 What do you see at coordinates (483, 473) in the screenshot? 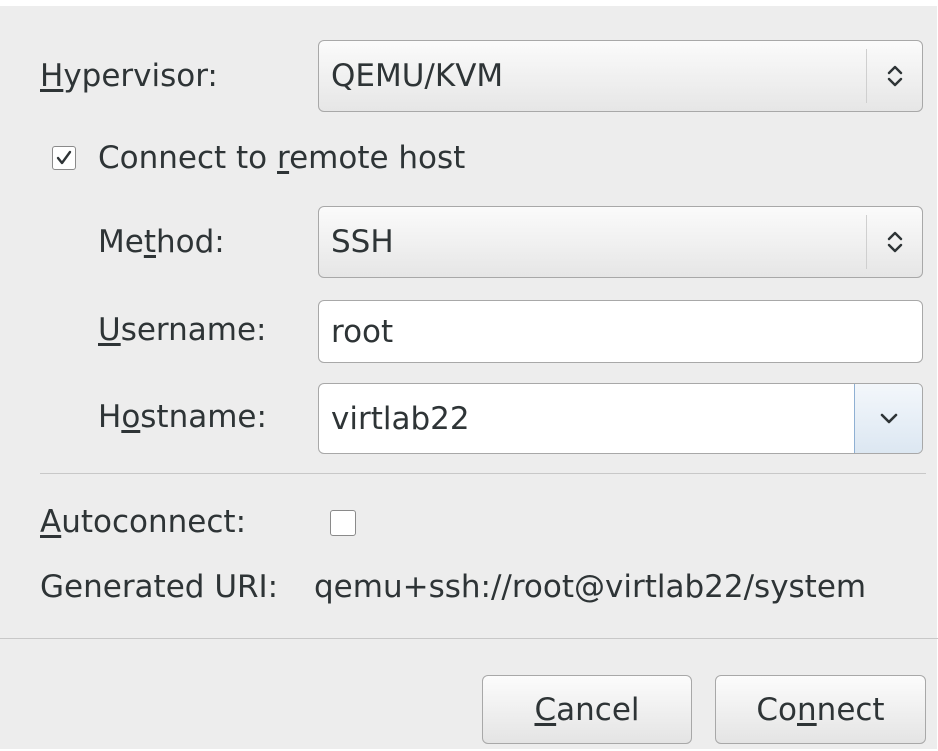
I see `section-divider` at bounding box center [483, 473].